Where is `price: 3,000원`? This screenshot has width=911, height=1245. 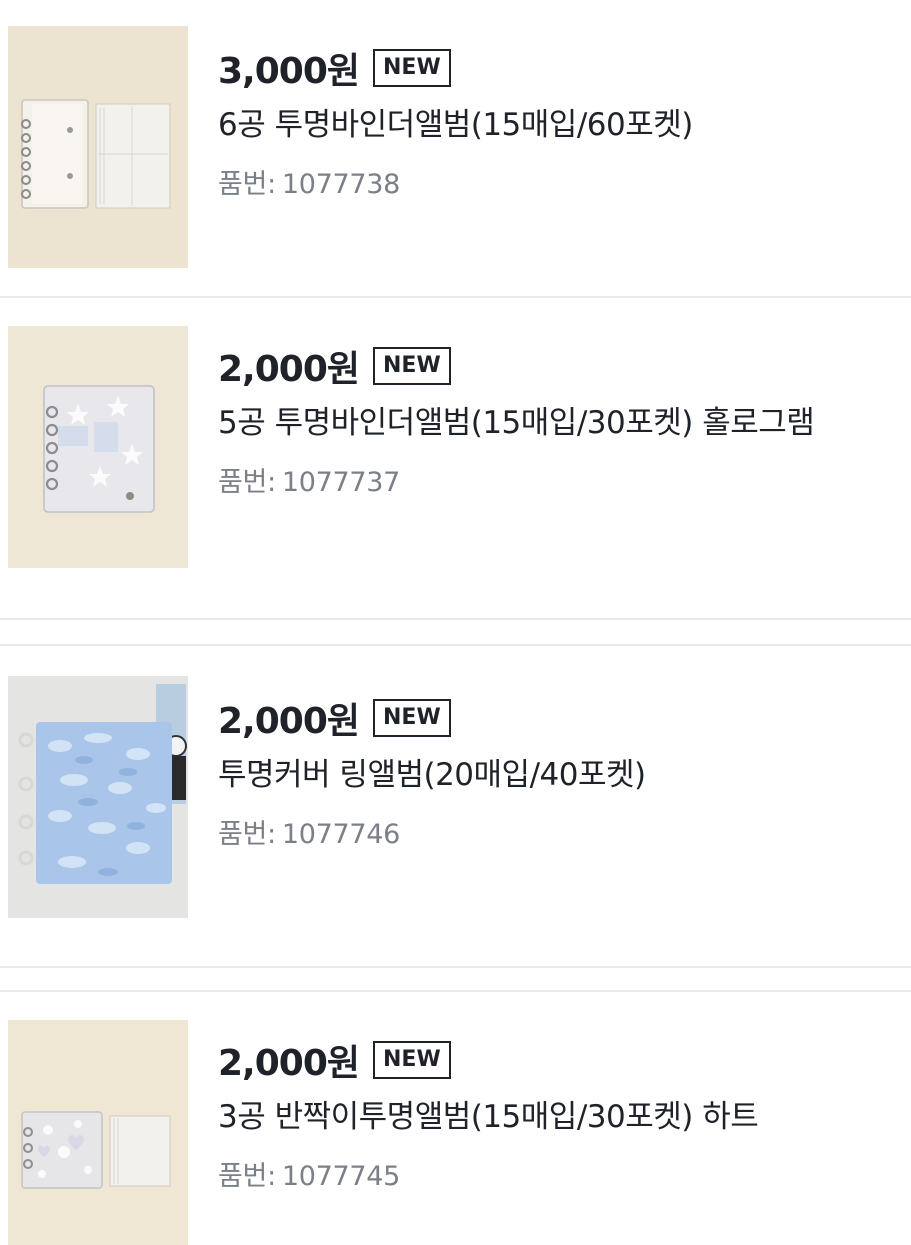
price: 3,000원 is located at coordinates (289, 71).